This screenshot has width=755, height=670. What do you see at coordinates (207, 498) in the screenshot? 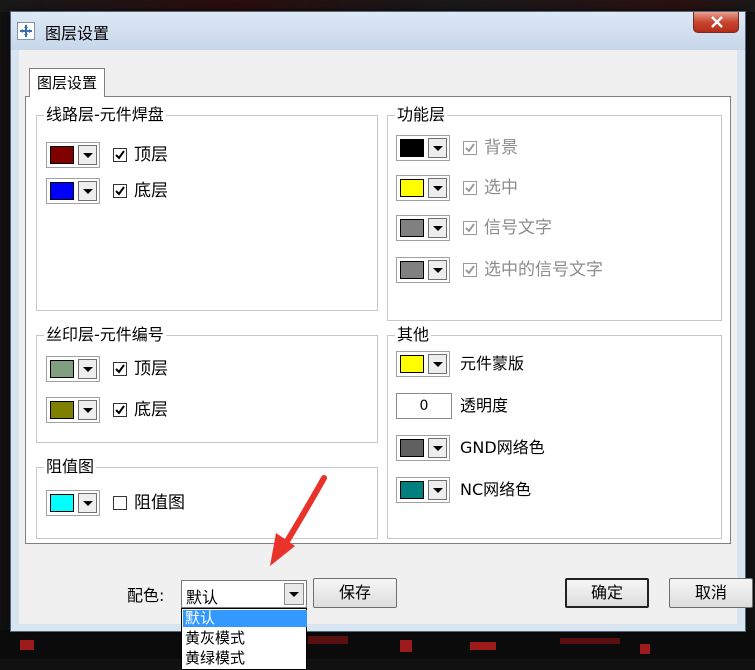
I see `group-resistance-map: 阻值图 阻值图` at bounding box center [207, 498].